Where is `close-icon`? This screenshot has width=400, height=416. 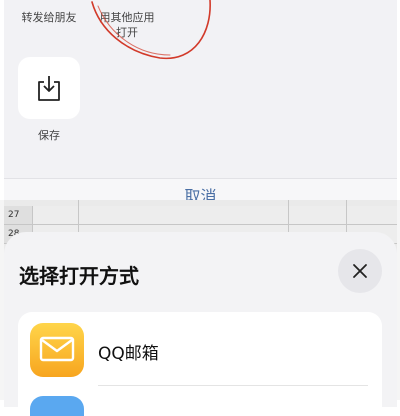
close-icon is located at coordinates (360, 271).